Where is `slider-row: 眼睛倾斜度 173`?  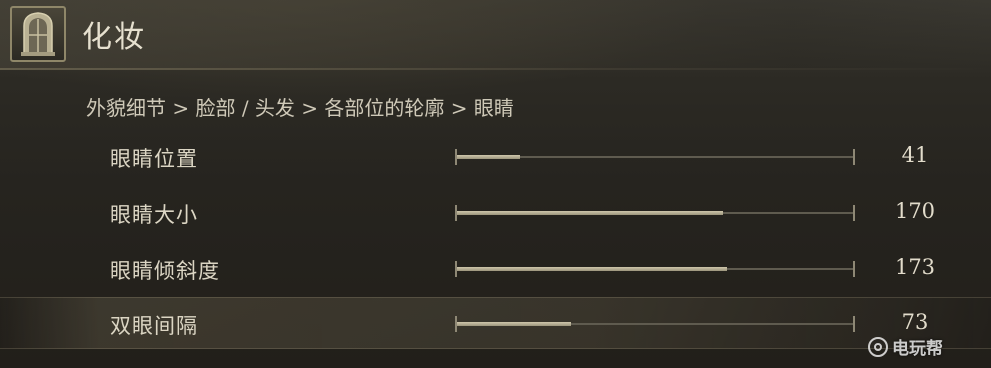
slider-row: 眼睛倾斜度 173 is located at coordinates (495, 268).